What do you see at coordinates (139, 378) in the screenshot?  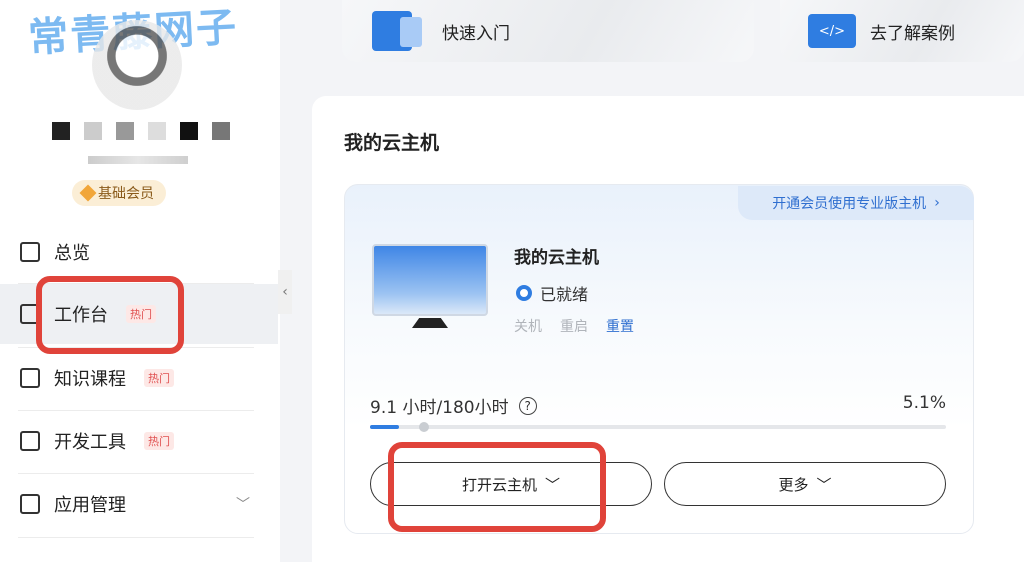 I see `sidebar-item-courses: 知识课程 热门` at bounding box center [139, 378].